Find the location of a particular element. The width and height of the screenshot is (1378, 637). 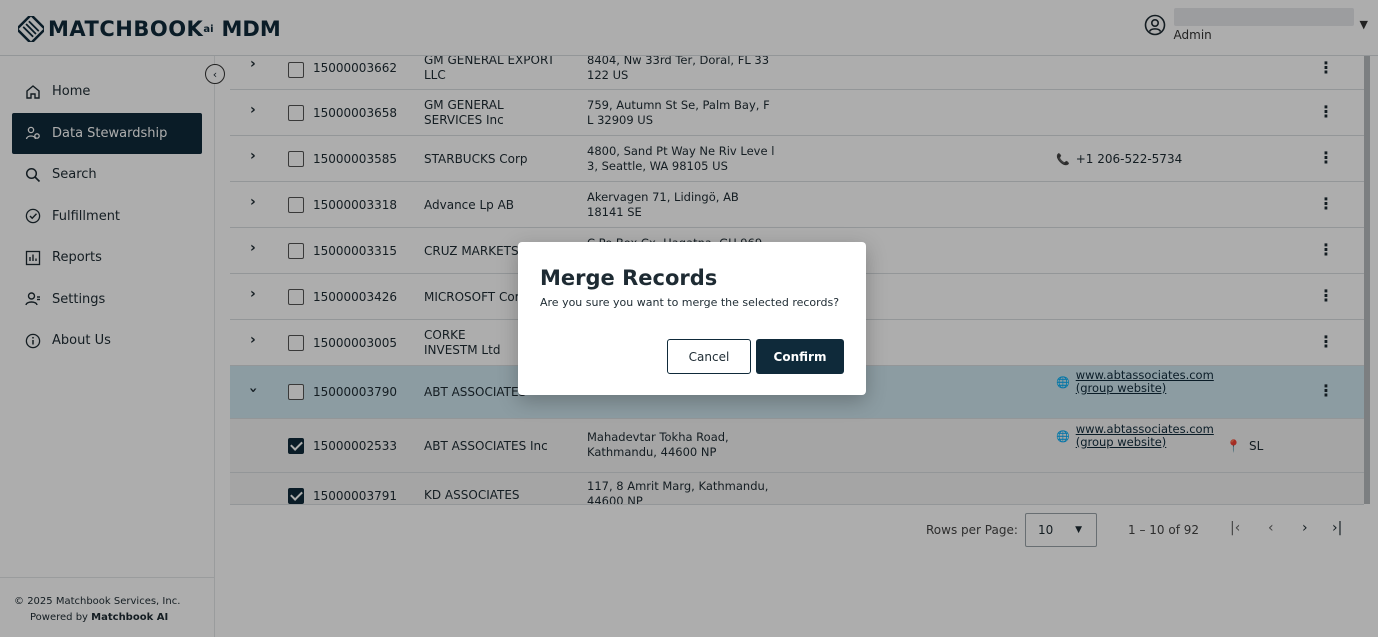

dialog-actions: Cancel Confirm is located at coordinates (755, 356).